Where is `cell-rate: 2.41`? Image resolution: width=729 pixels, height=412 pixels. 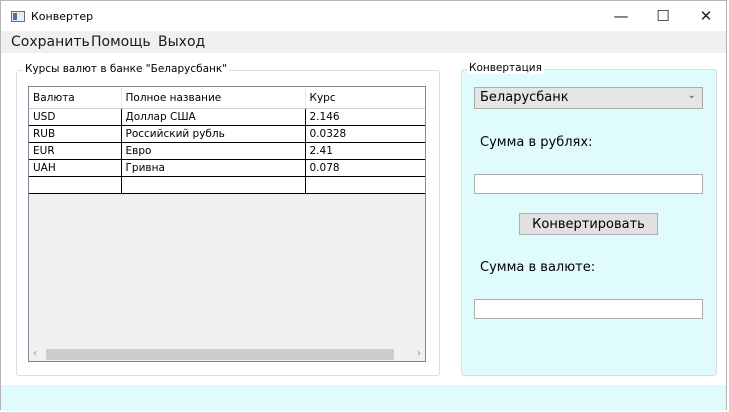 cell-rate: 2.41 is located at coordinates (365, 151).